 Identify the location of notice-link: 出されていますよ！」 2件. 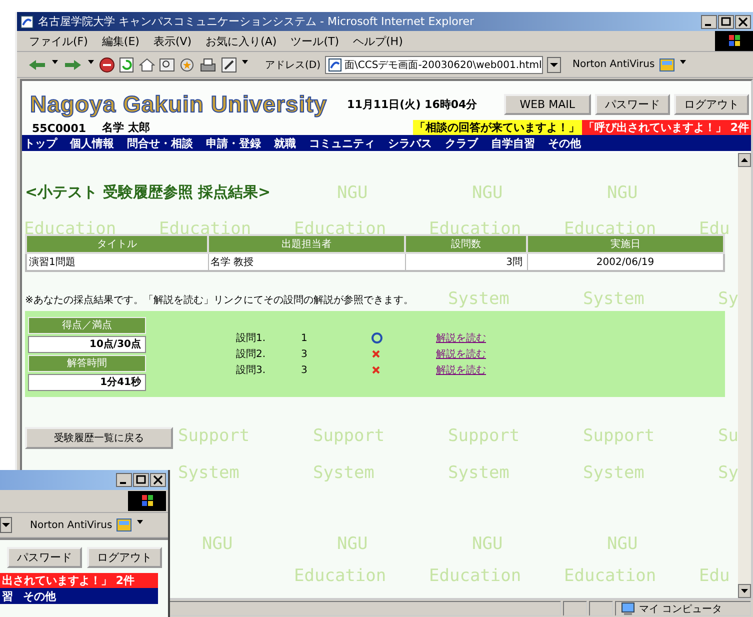
(79, 580).